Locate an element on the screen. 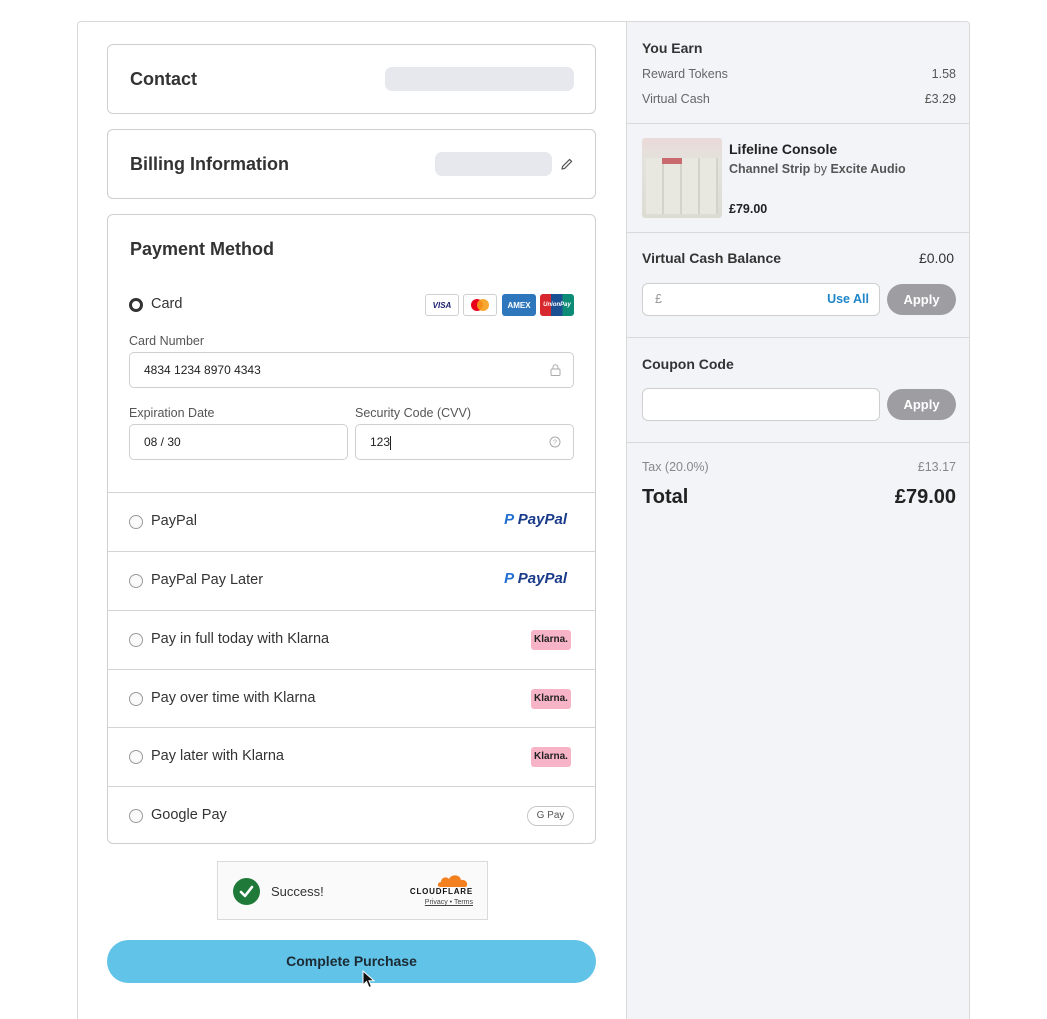 The width and height of the screenshot is (1047, 1019). total-label: Total is located at coordinates (665, 497).